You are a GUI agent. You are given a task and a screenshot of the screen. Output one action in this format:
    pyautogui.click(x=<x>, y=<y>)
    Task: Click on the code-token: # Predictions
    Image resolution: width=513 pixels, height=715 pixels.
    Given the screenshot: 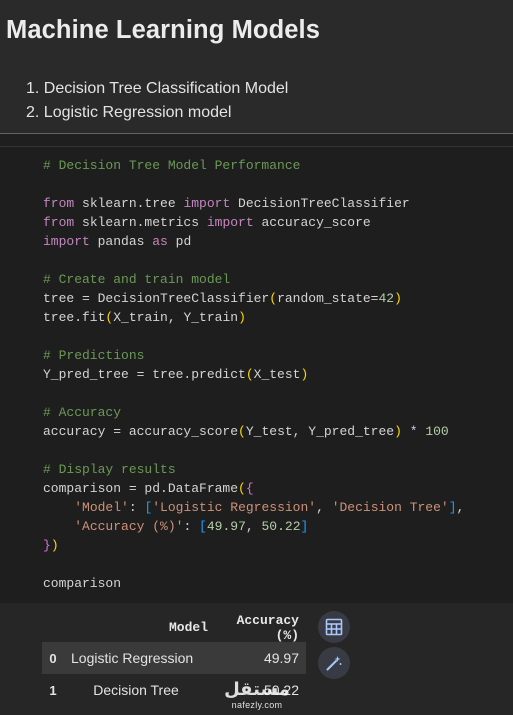 What is the action you would take?
    pyautogui.click(x=94, y=355)
    